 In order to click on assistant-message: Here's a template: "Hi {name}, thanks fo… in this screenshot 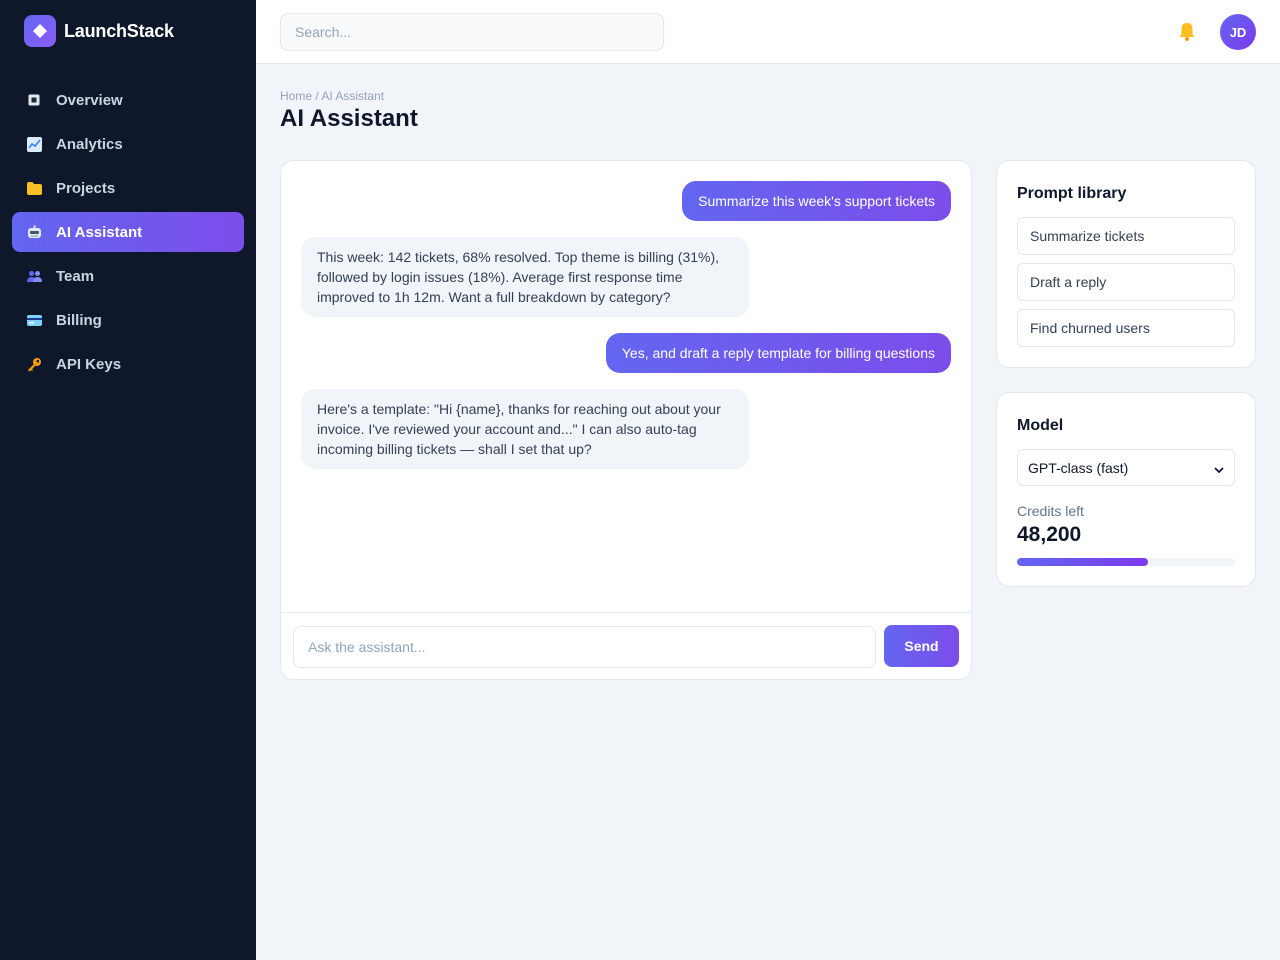, I will do `click(525, 429)`.